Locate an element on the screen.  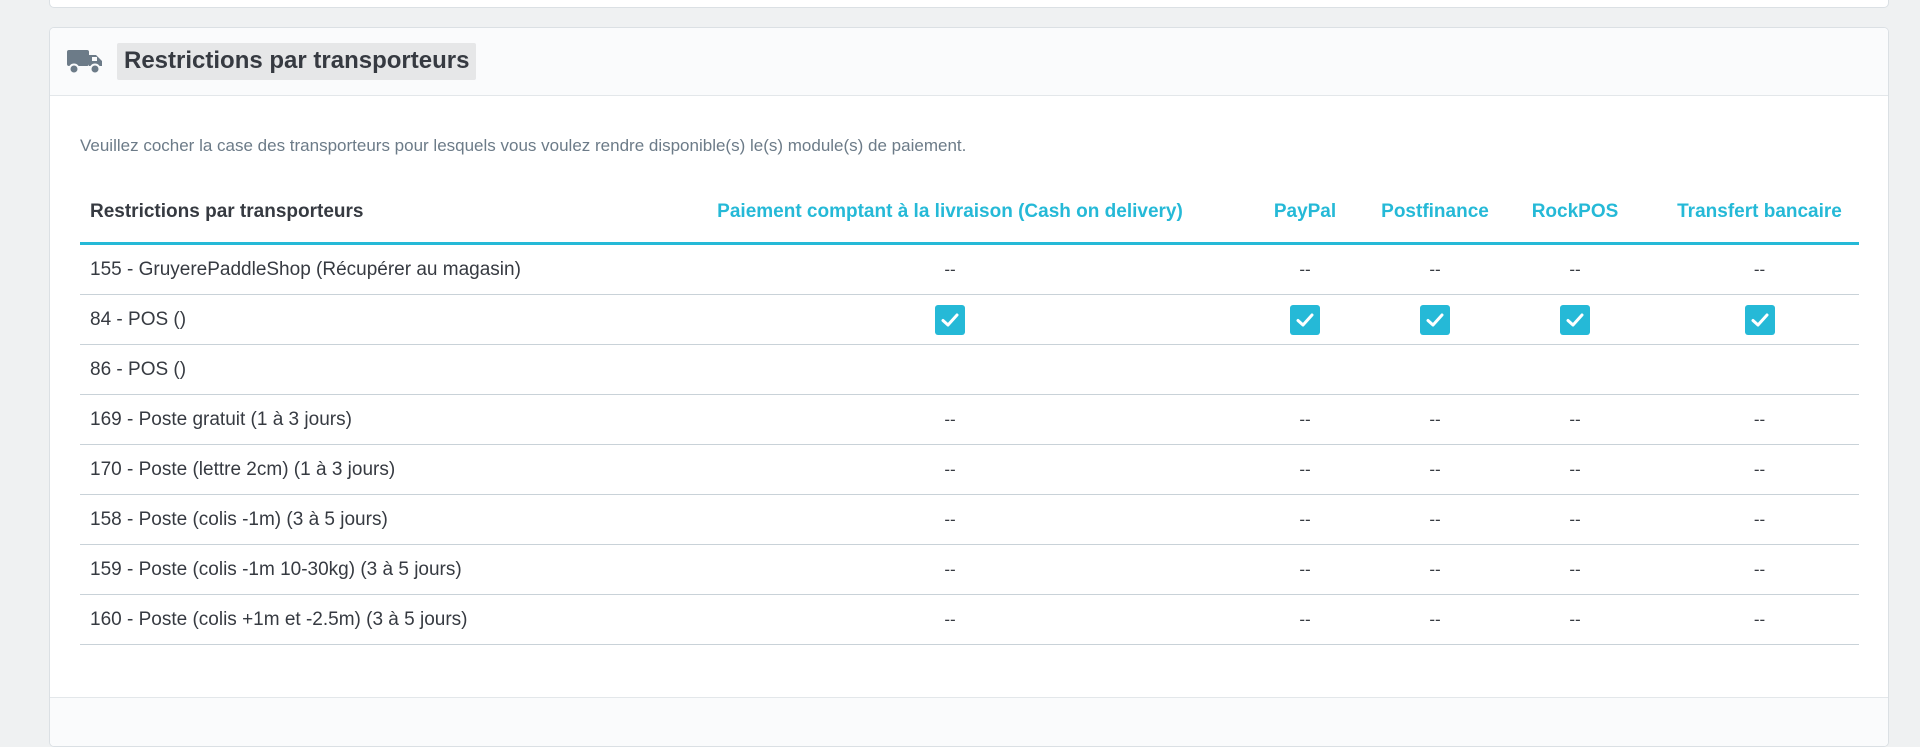
column-header-bank-transfer: Transfert bancaire is located at coordinates (1759, 213).